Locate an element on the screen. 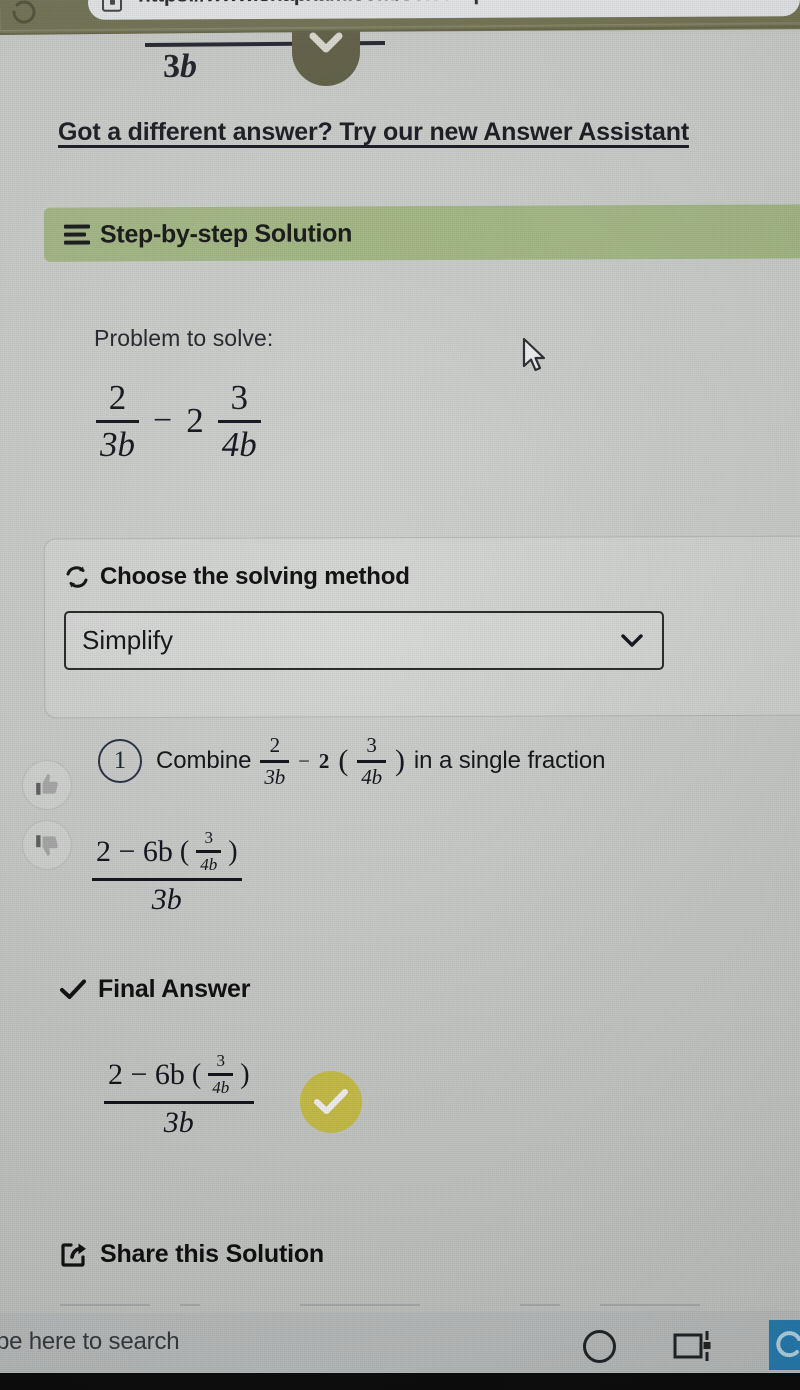 The height and width of the screenshot is (1390, 800). step-header-title: Step-by-step Solution is located at coordinates (226, 233).